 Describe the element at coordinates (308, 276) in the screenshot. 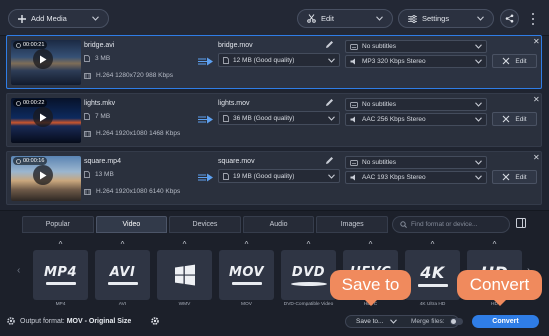

I see `format-tile-dvd: ^ DVD DVD-Compatible Video` at that location.